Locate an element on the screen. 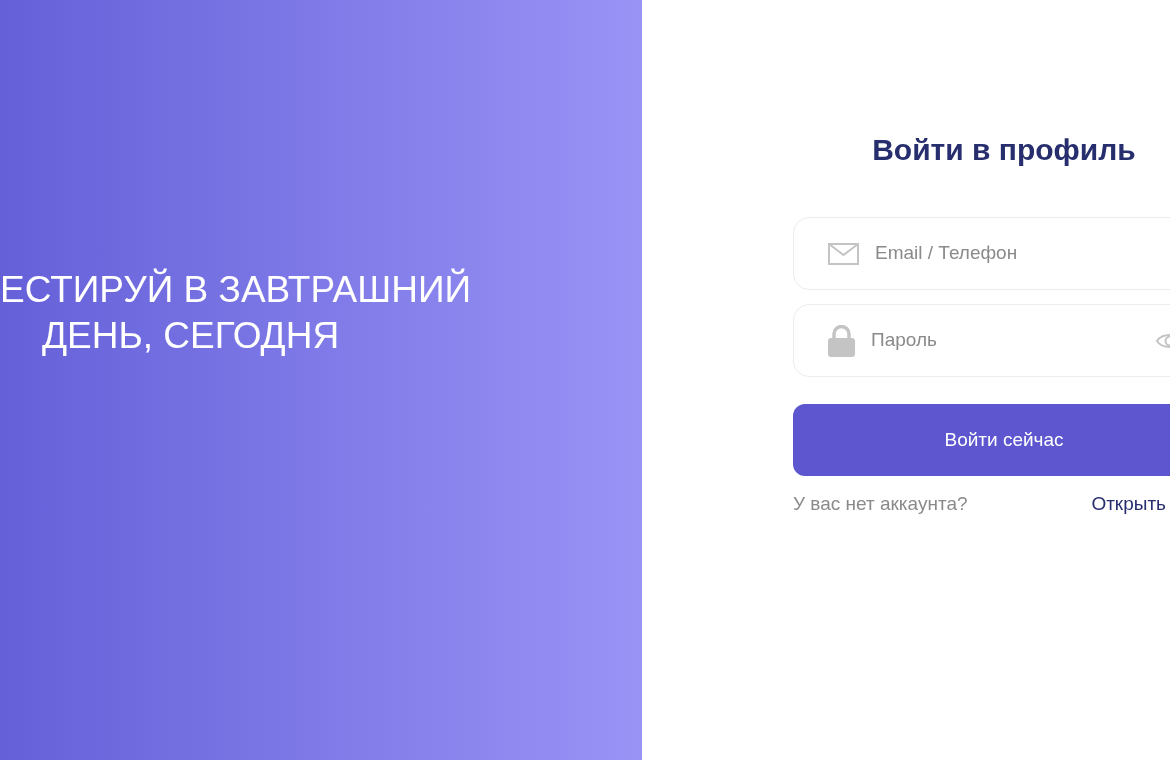  password-input: Пароль is located at coordinates (1005, 340).